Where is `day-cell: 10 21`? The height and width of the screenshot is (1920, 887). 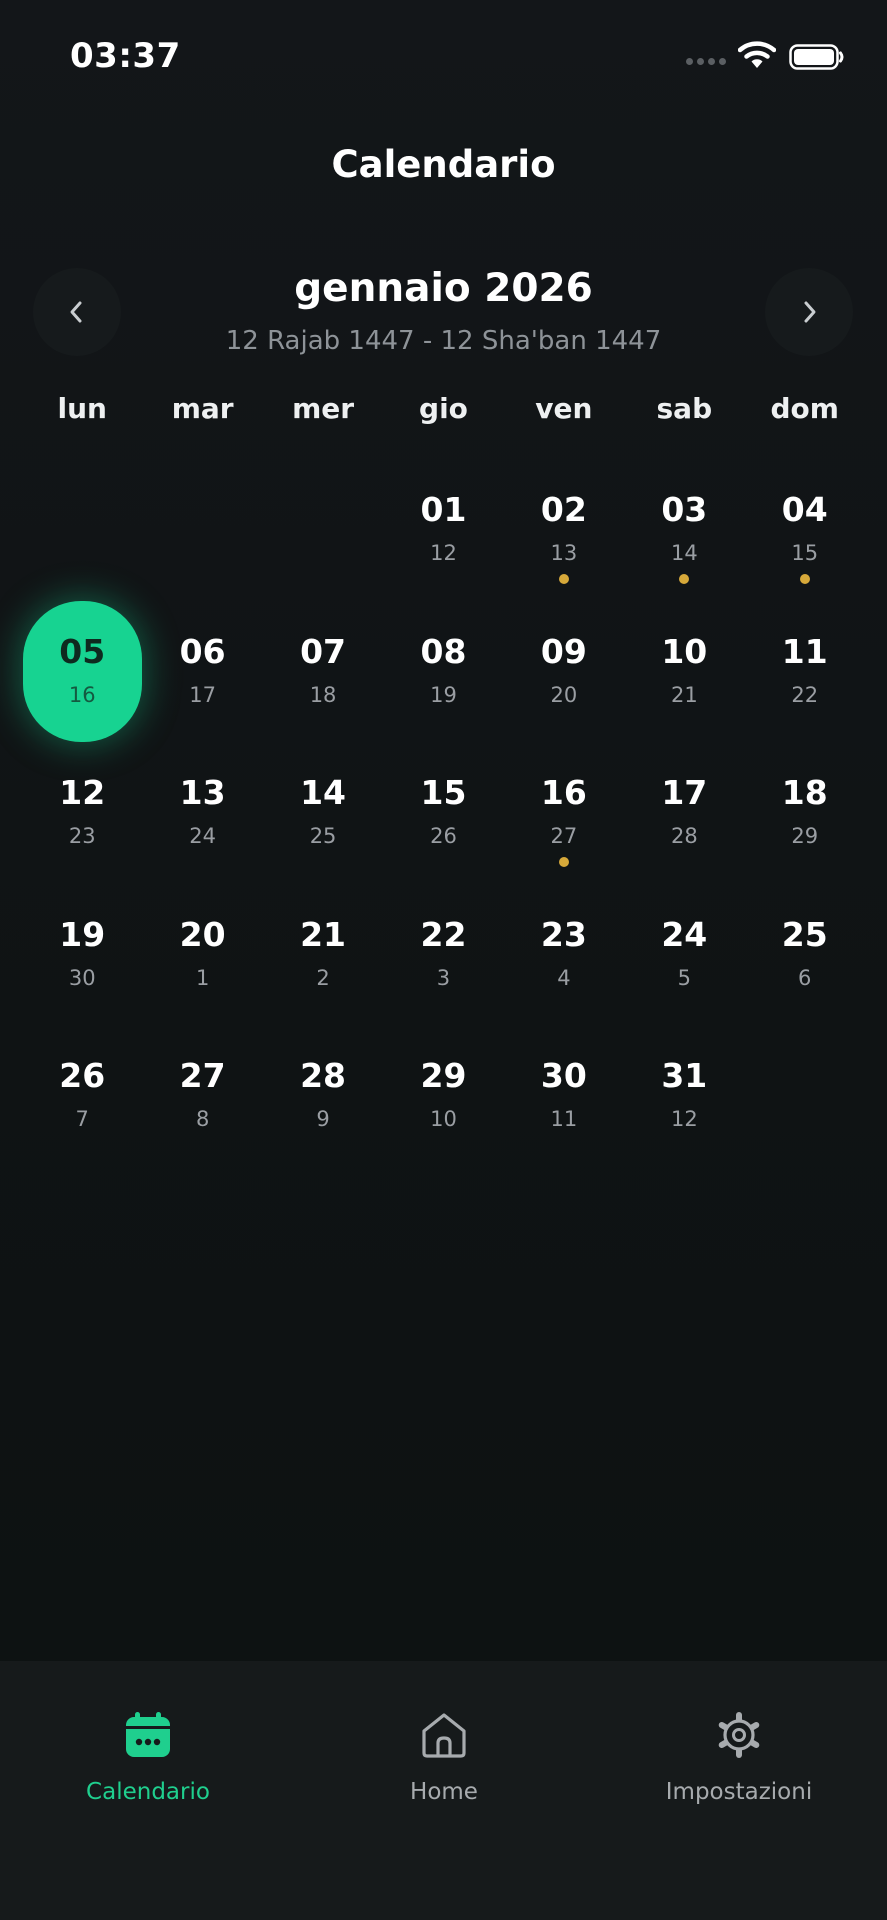 day-cell: 10 21 is located at coordinates (684, 672).